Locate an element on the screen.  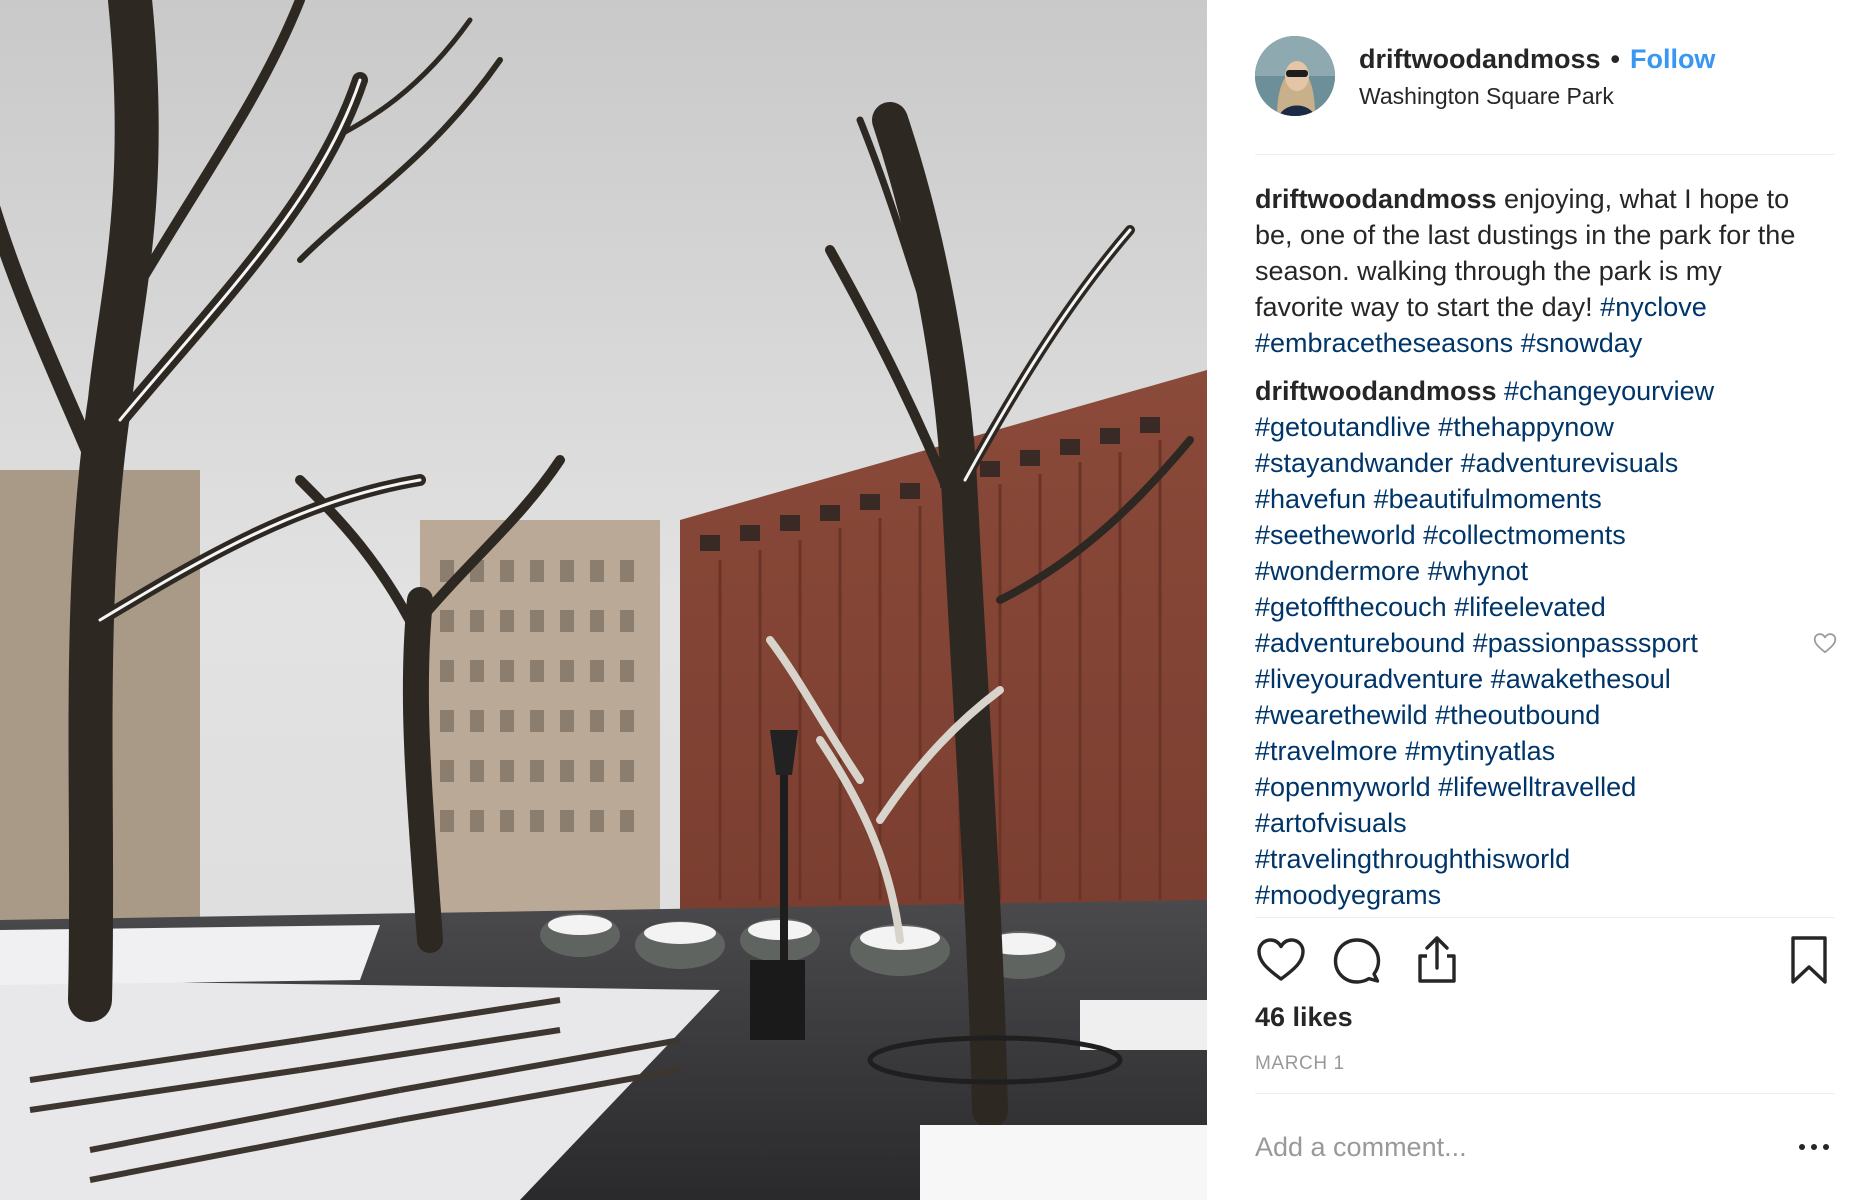
avatar is located at coordinates (1295, 76).